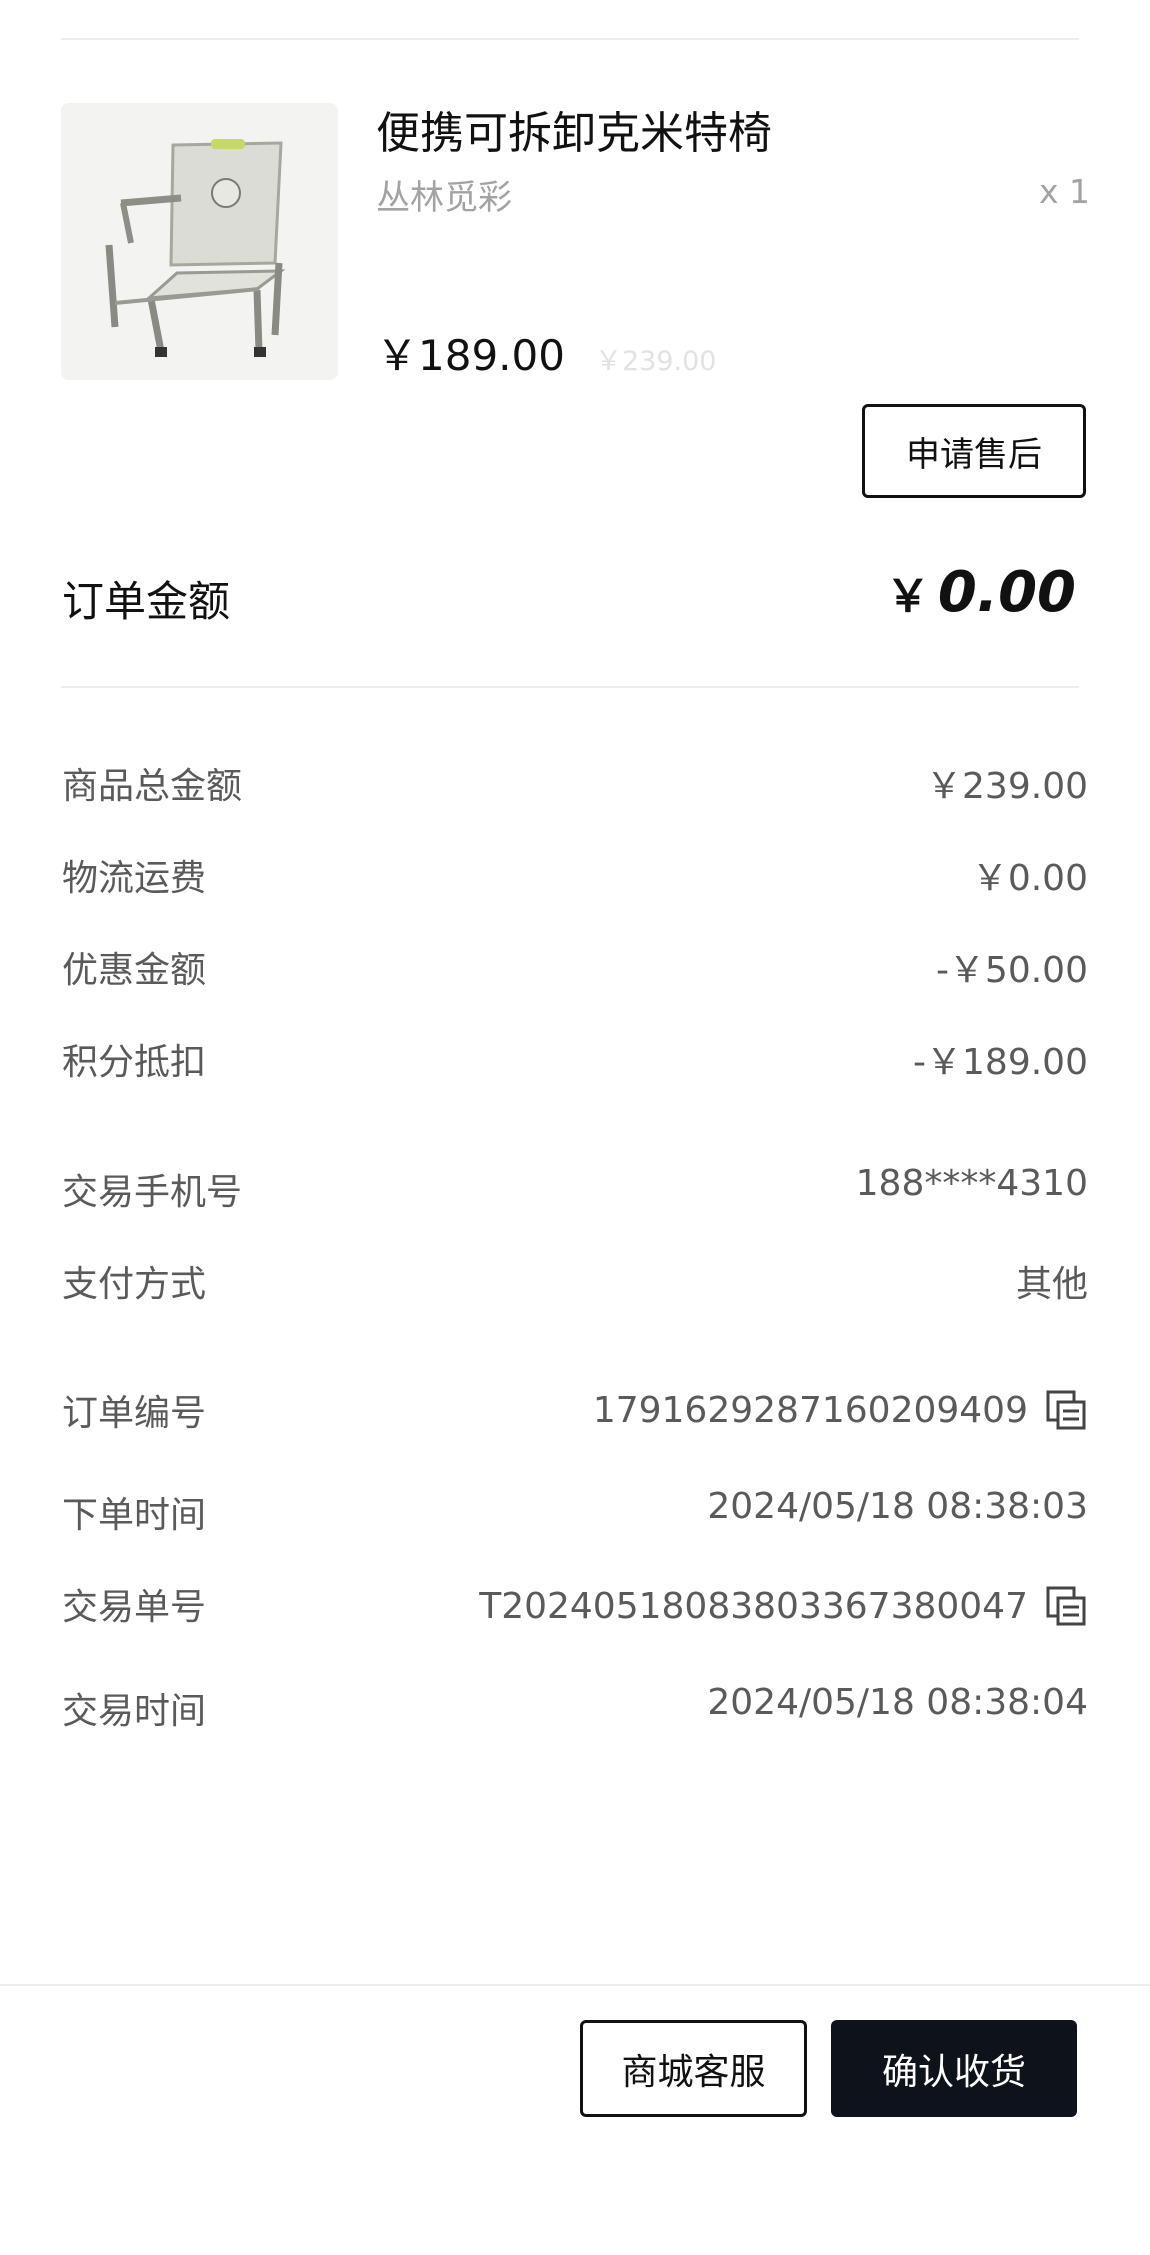  Describe the element at coordinates (897, 1702) in the screenshot. I see `transaction-time-value: 2024/05/18 08:38:04` at that location.